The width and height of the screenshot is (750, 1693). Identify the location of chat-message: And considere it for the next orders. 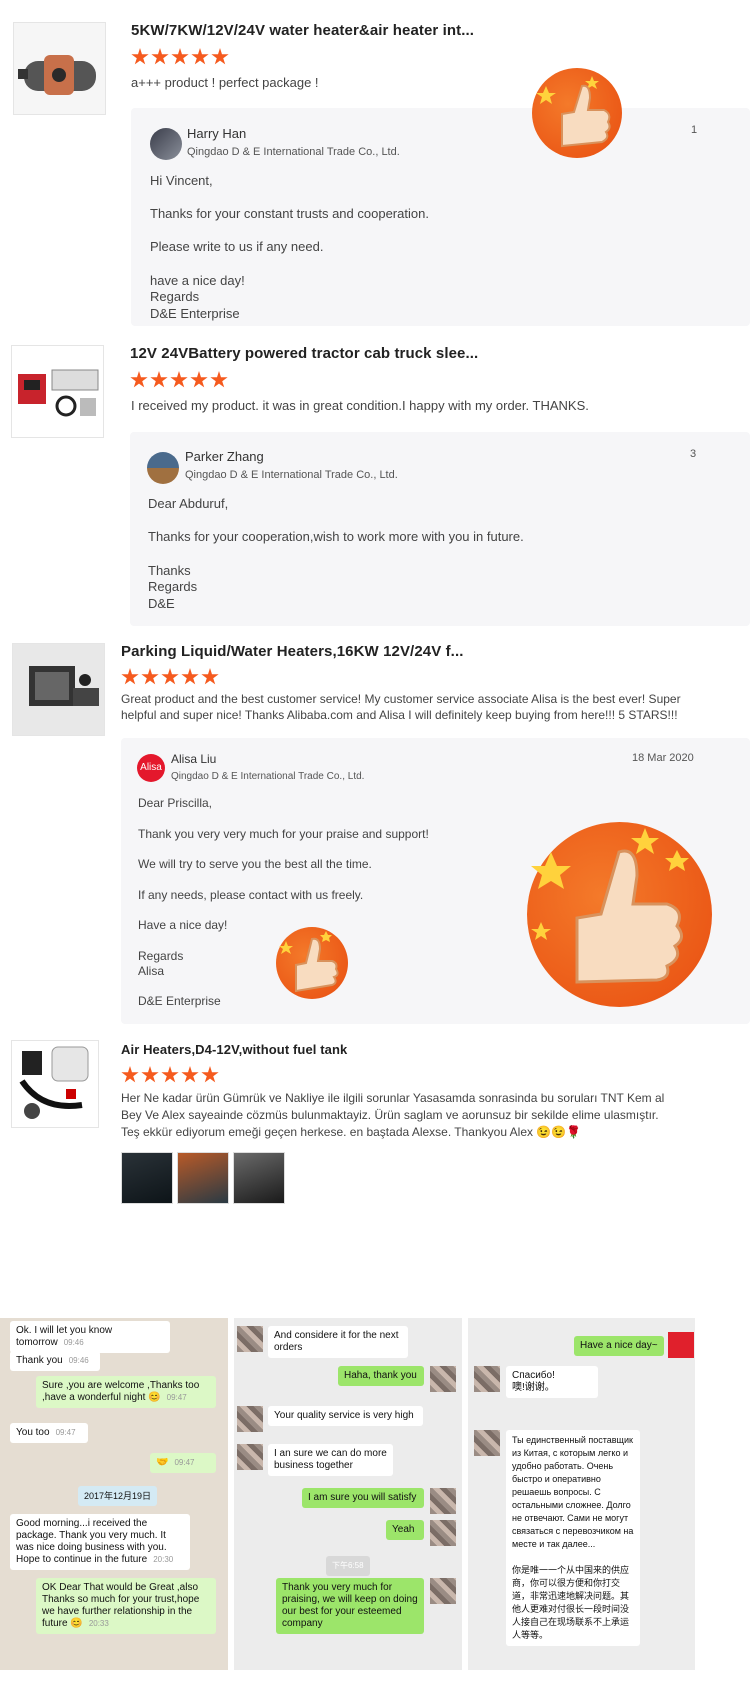
(338, 1342).